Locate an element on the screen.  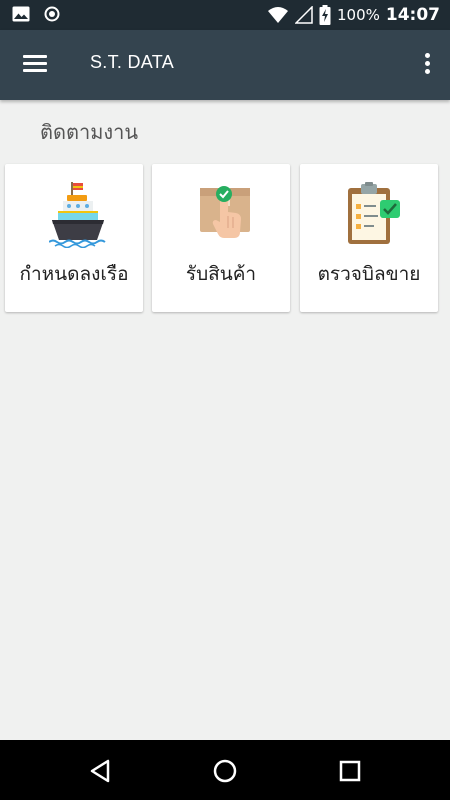
card-label: ตรวจบิลขาย is located at coordinates (369, 274).